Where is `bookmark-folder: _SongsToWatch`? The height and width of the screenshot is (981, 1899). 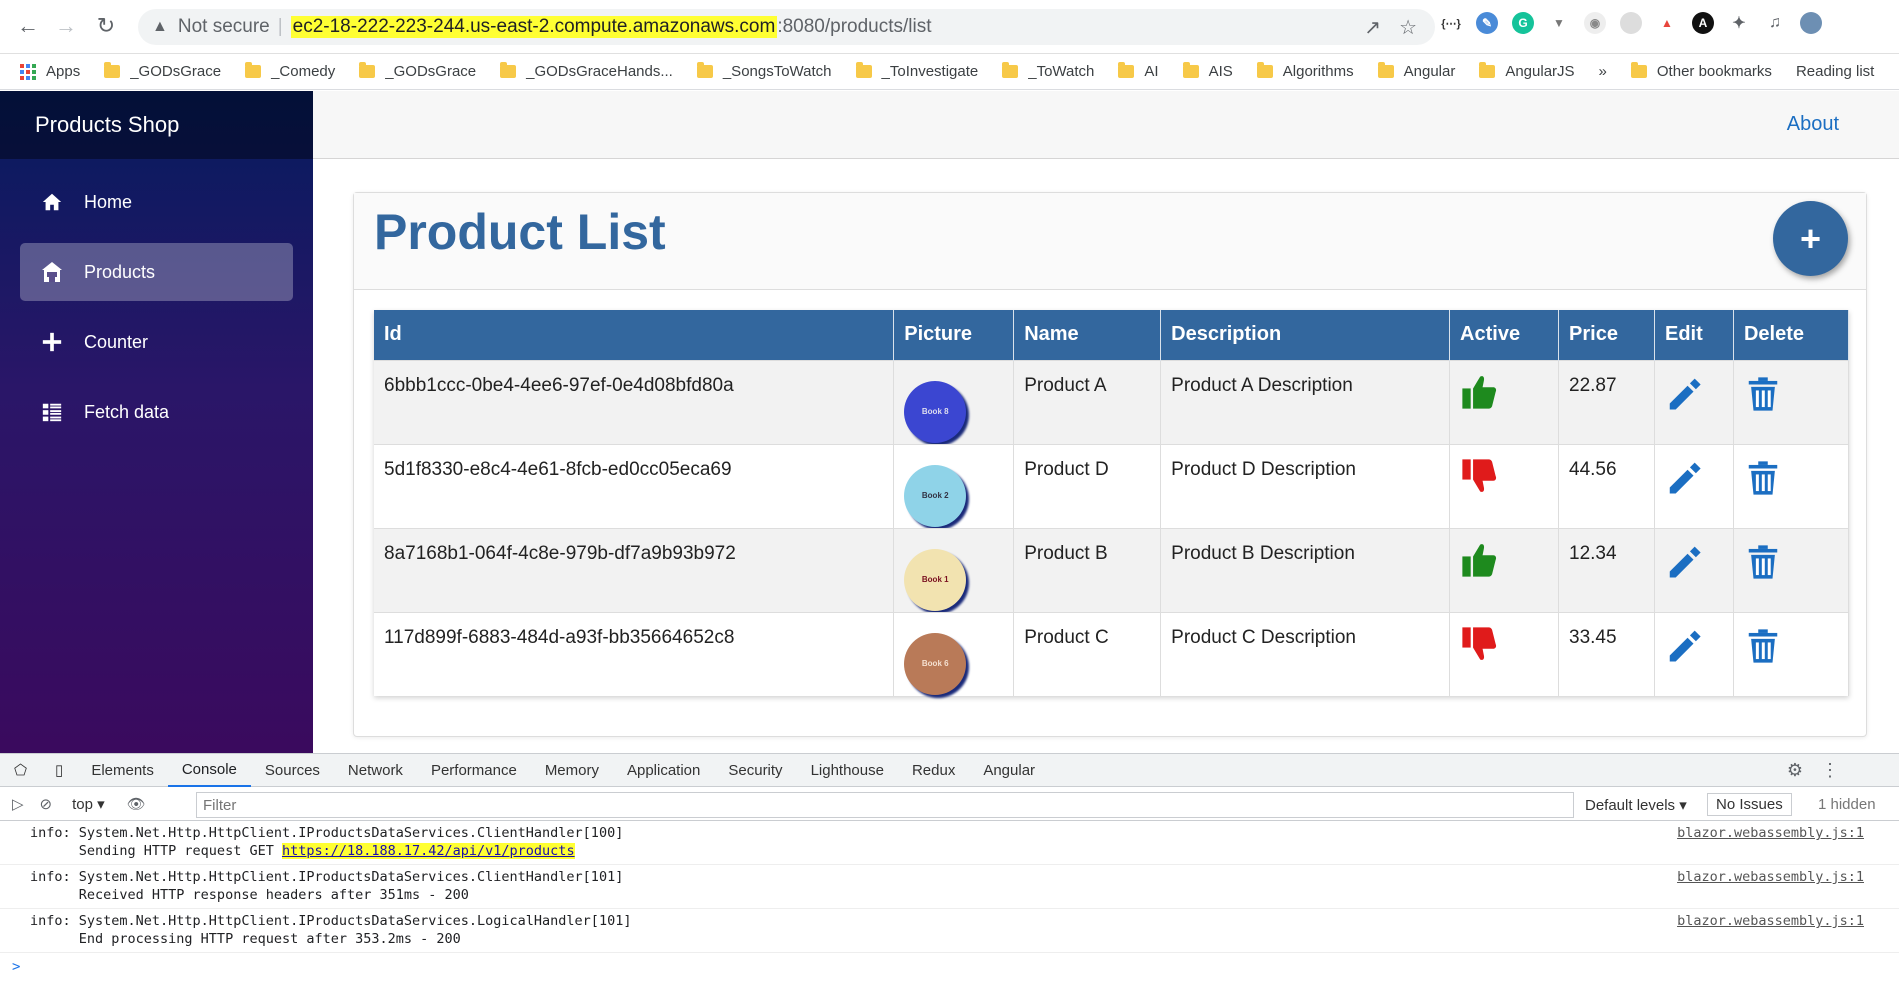 bookmark-folder: _SongsToWatch is located at coordinates (764, 71).